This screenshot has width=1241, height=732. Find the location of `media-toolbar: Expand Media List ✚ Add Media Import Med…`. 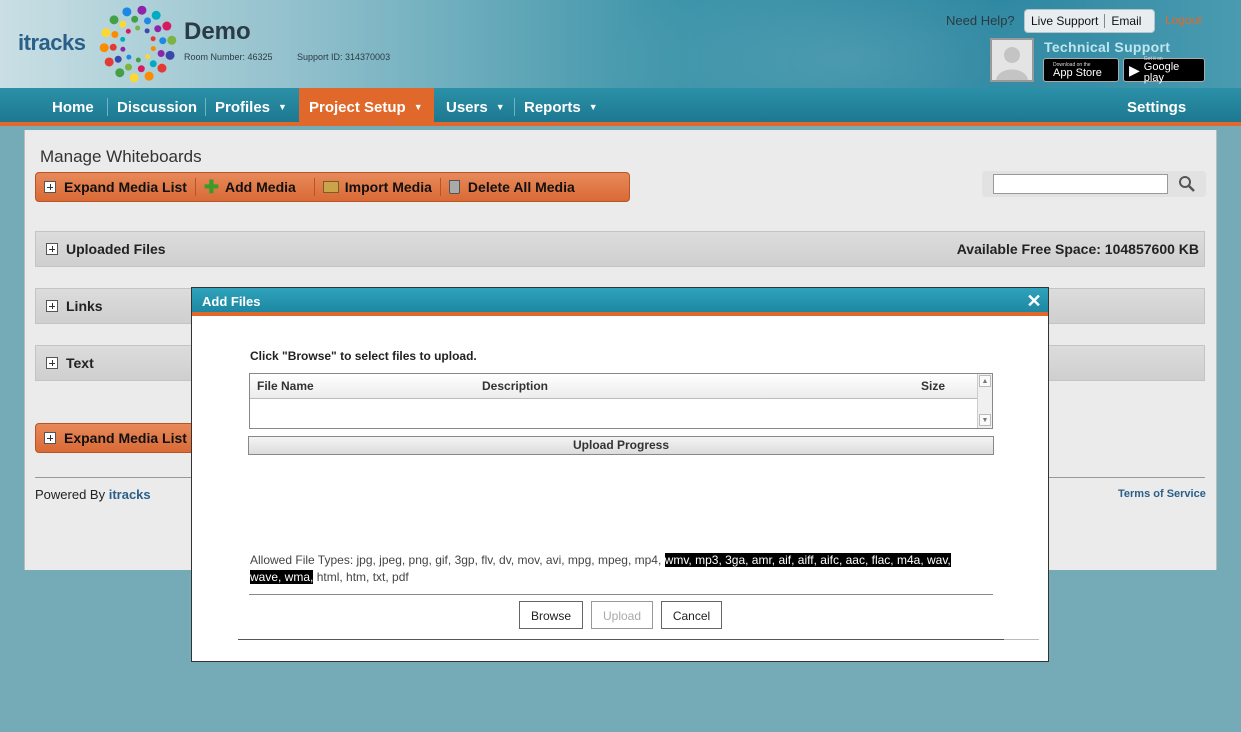

media-toolbar: Expand Media List ✚ Add Media Import Med… is located at coordinates (332, 187).